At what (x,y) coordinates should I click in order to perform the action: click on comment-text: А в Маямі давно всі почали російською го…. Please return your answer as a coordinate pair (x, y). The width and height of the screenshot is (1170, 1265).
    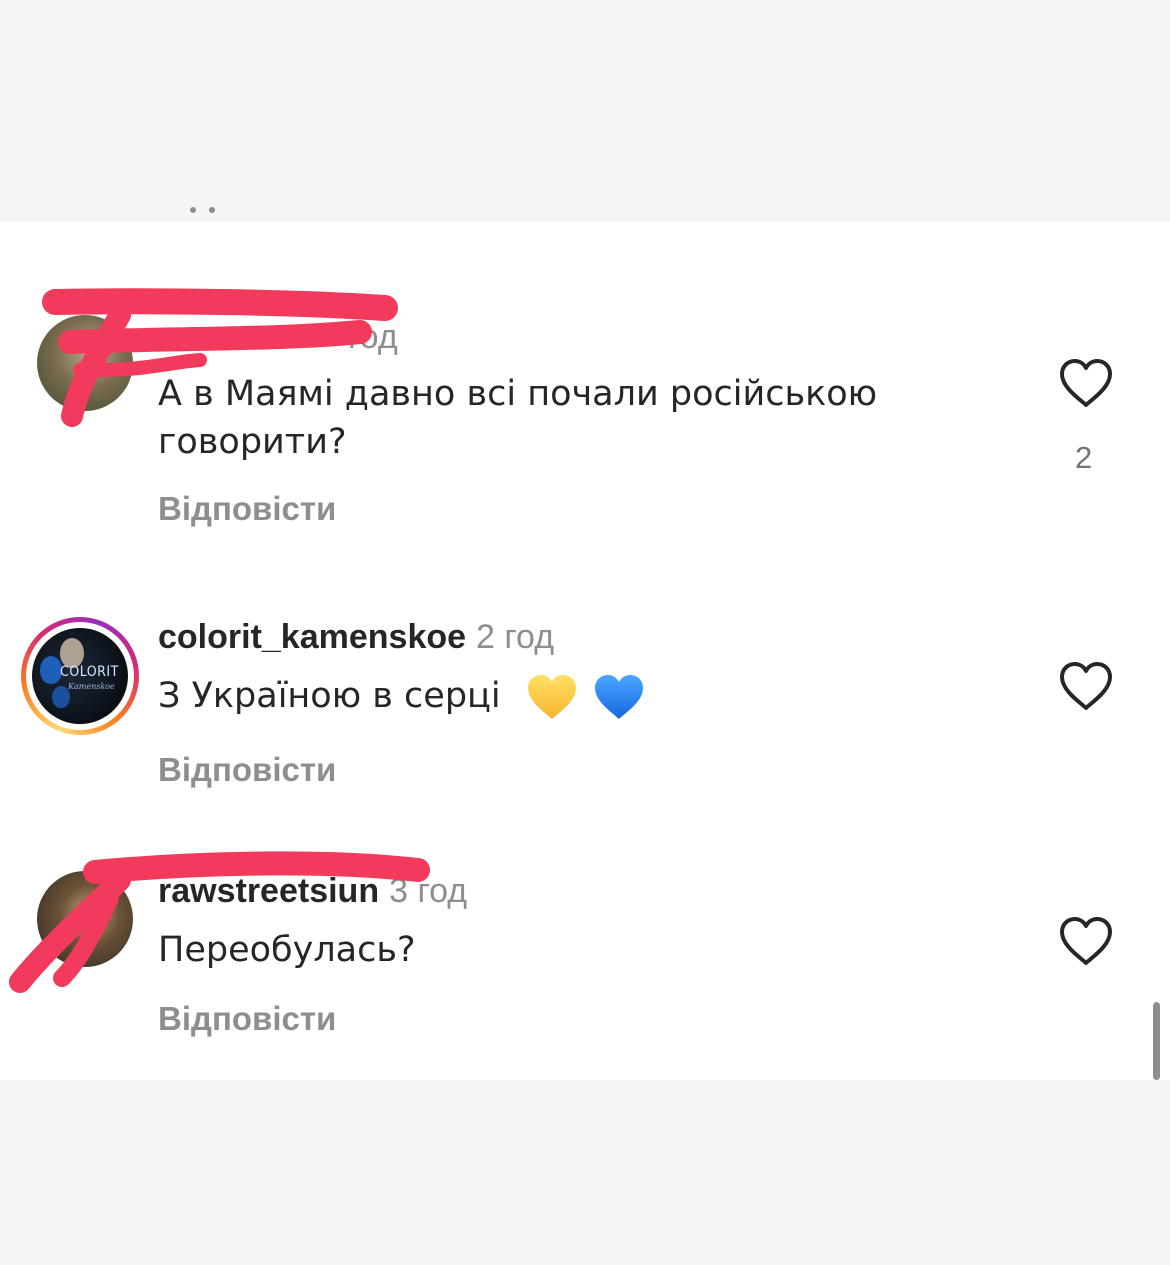
    Looking at the image, I should click on (517, 418).